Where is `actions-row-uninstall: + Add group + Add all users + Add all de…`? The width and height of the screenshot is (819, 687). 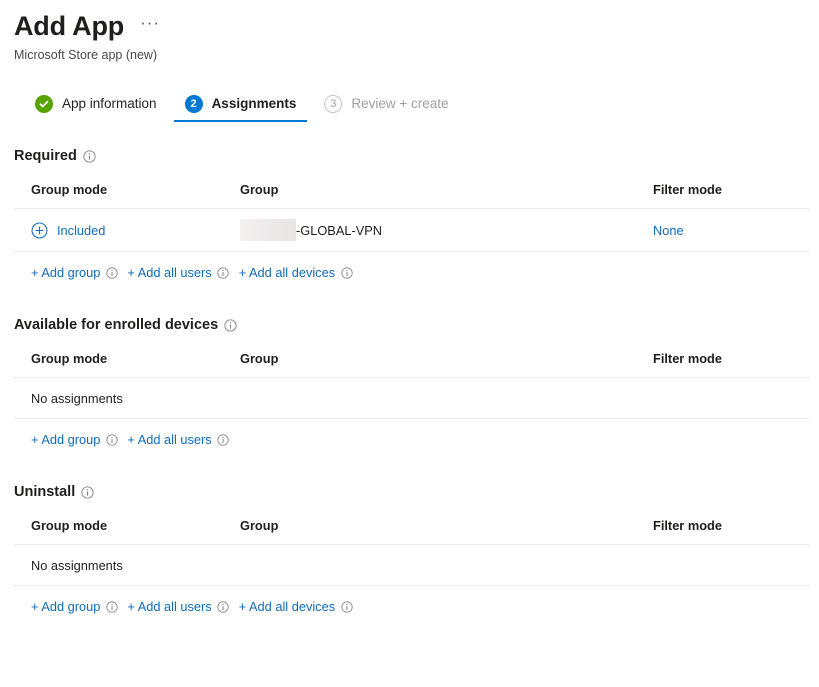 actions-row-uninstall: + Add group + Add all users + Add all de… is located at coordinates (414, 606).